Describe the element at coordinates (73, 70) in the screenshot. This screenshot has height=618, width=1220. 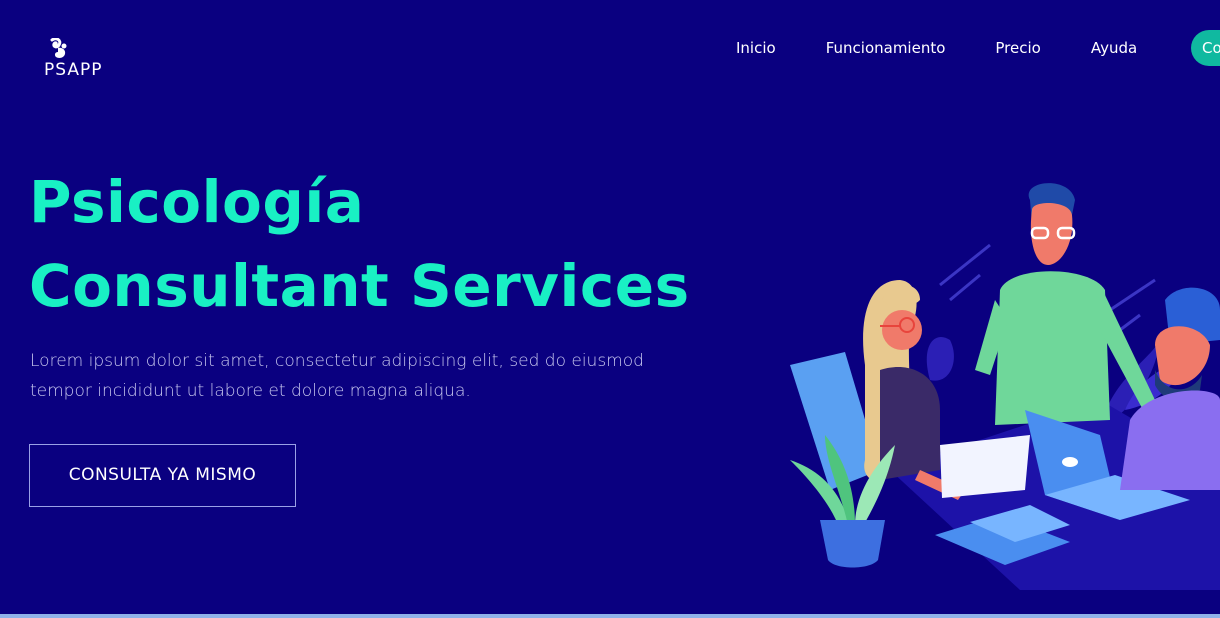
I see `brand-name: PSAPP` at that location.